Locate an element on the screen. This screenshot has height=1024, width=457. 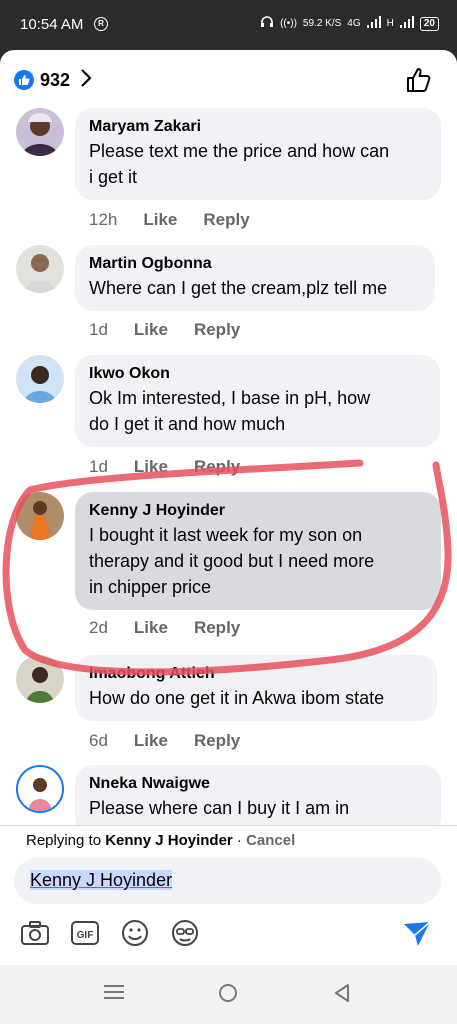
notification-badge: R is located at coordinates (101, 24).